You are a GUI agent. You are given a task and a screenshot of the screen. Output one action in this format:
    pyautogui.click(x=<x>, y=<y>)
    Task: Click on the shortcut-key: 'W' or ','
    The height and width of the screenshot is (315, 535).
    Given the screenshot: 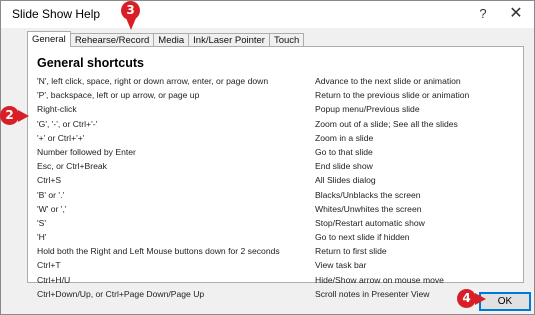 What is the action you would take?
    pyautogui.click(x=52, y=208)
    